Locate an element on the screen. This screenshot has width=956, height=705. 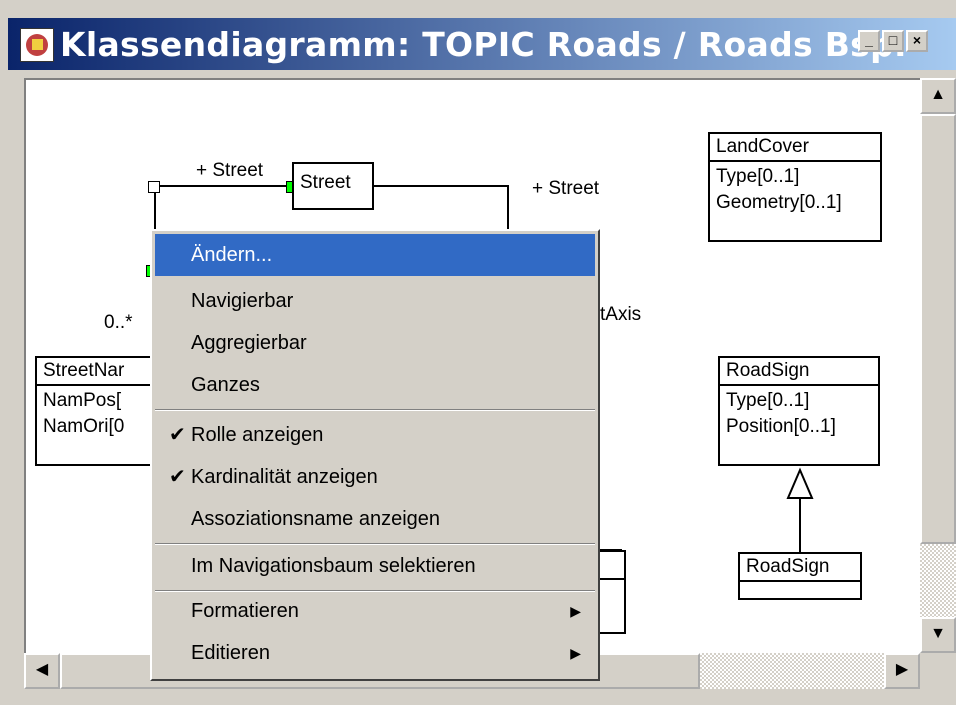
class-street: Street is located at coordinates (333, 186).